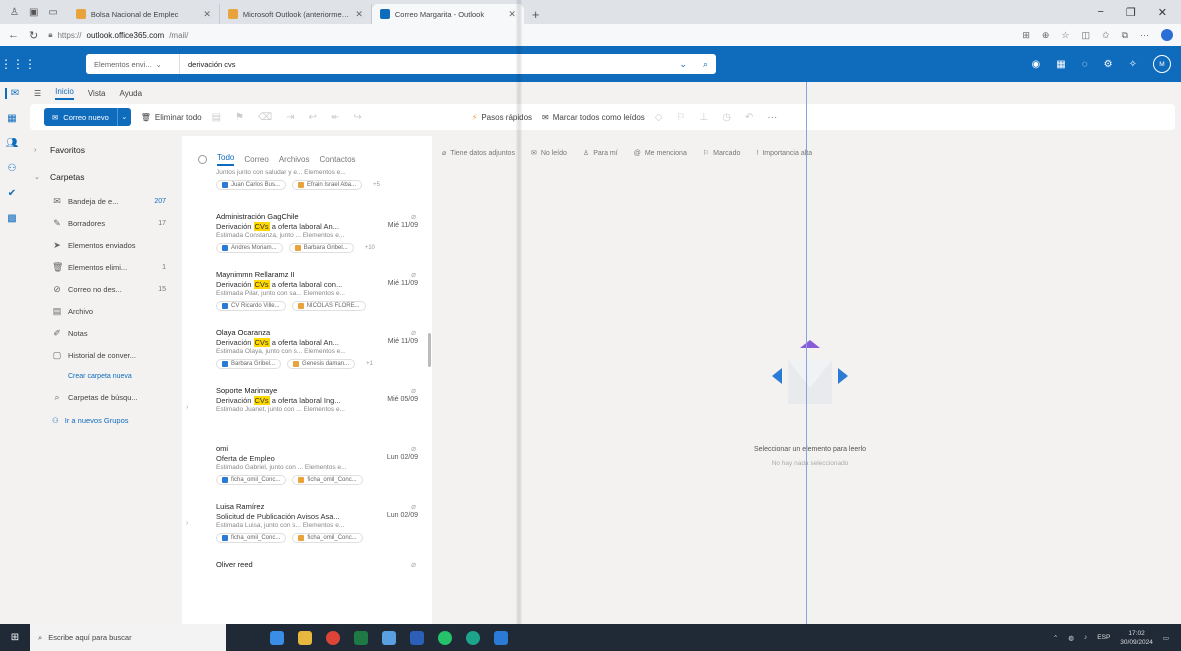 This screenshot has height=651, width=1181. Describe the element at coordinates (445, 637) in the screenshot. I see `whatsapp-icon` at that location.